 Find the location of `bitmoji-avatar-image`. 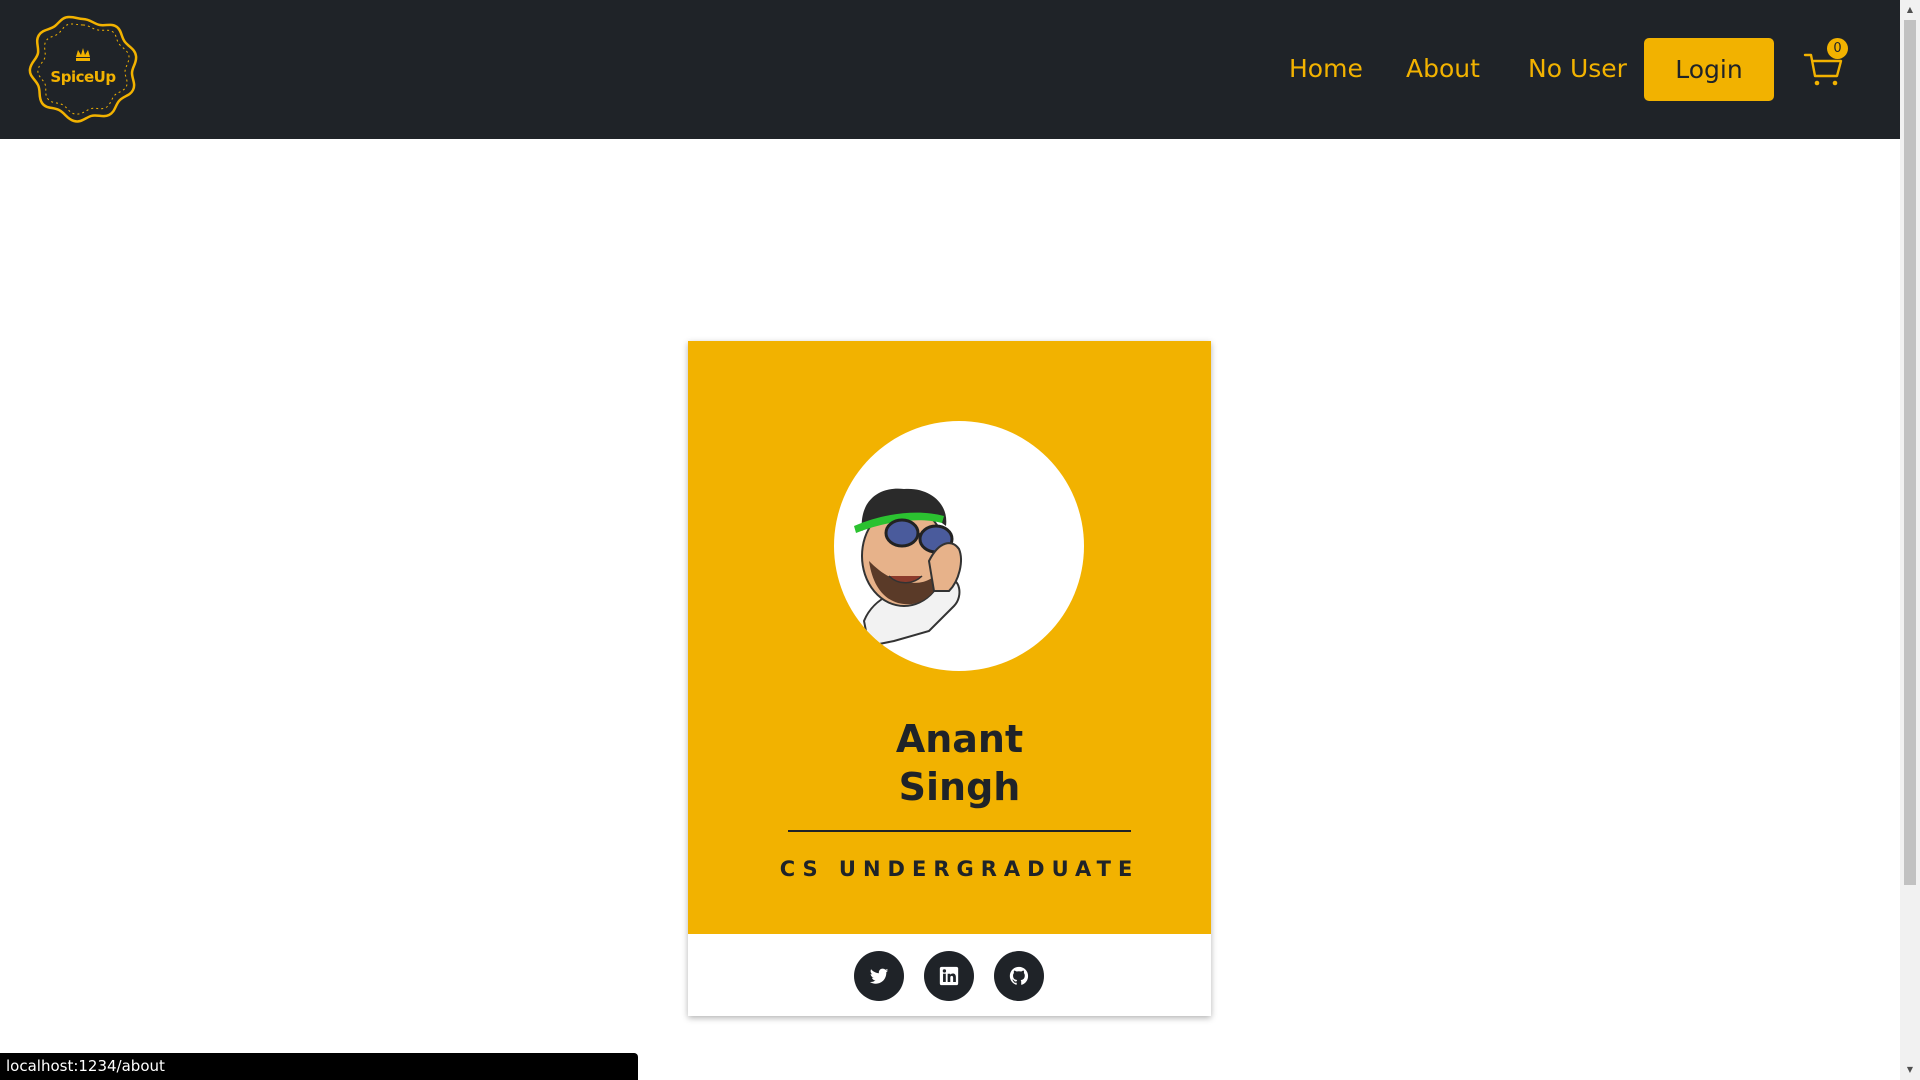

bitmoji-avatar-image is located at coordinates (908, 568).